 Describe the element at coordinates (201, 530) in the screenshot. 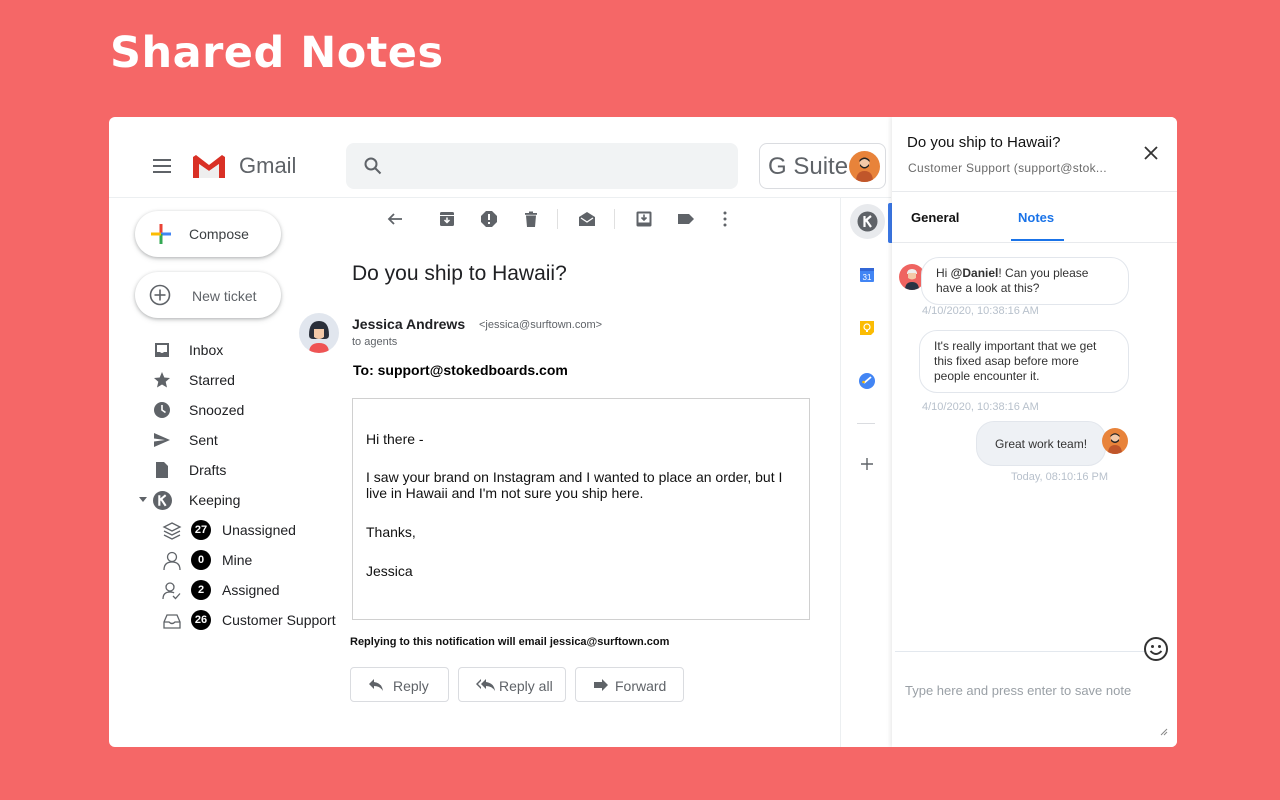

I see `count-badge: 27` at that location.